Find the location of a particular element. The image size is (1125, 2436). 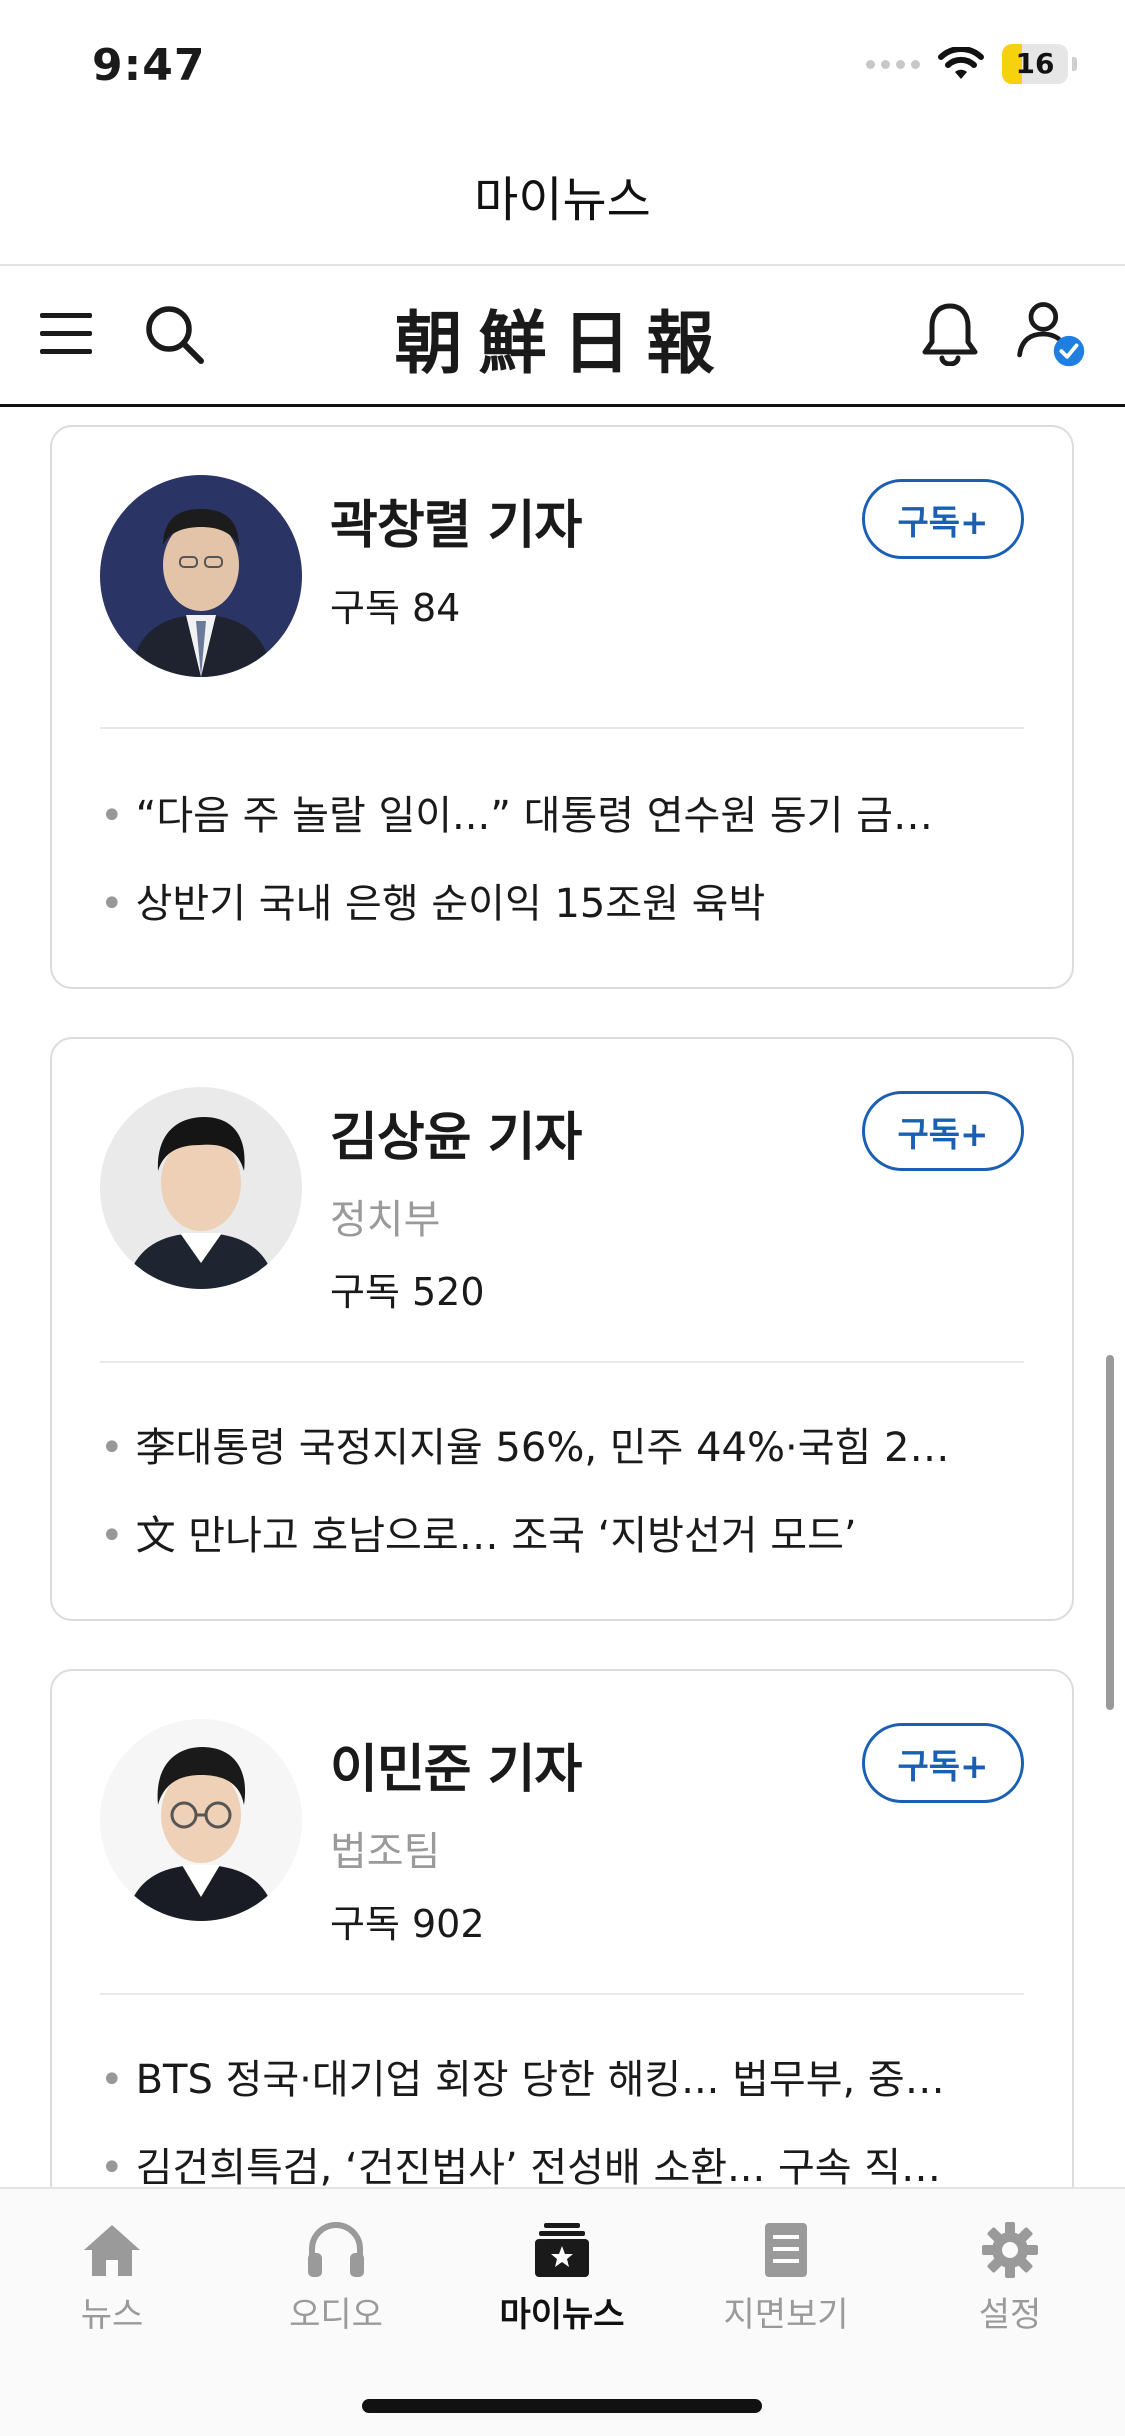

battery-icon: 16 is located at coordinates (1035, 64).